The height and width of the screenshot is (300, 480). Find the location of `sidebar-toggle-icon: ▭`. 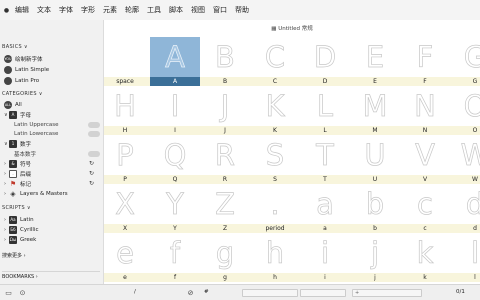

sidebar-toggle-icon: ▭ is located at coordinates (8, 292).